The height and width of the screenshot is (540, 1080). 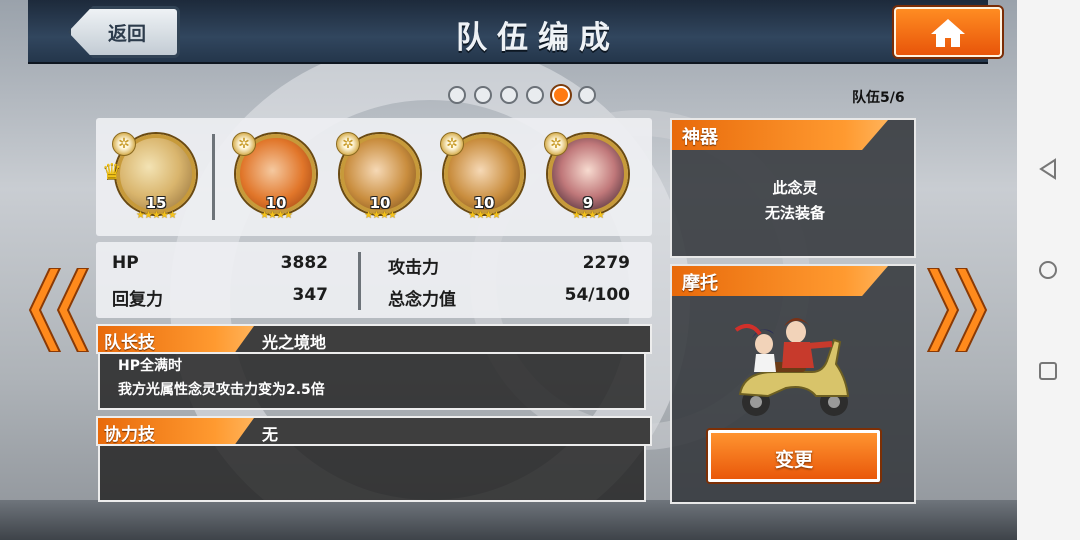 I want to click on artifact-panel: 神器 此念灵 无法装备, so click(x=793, y=188).